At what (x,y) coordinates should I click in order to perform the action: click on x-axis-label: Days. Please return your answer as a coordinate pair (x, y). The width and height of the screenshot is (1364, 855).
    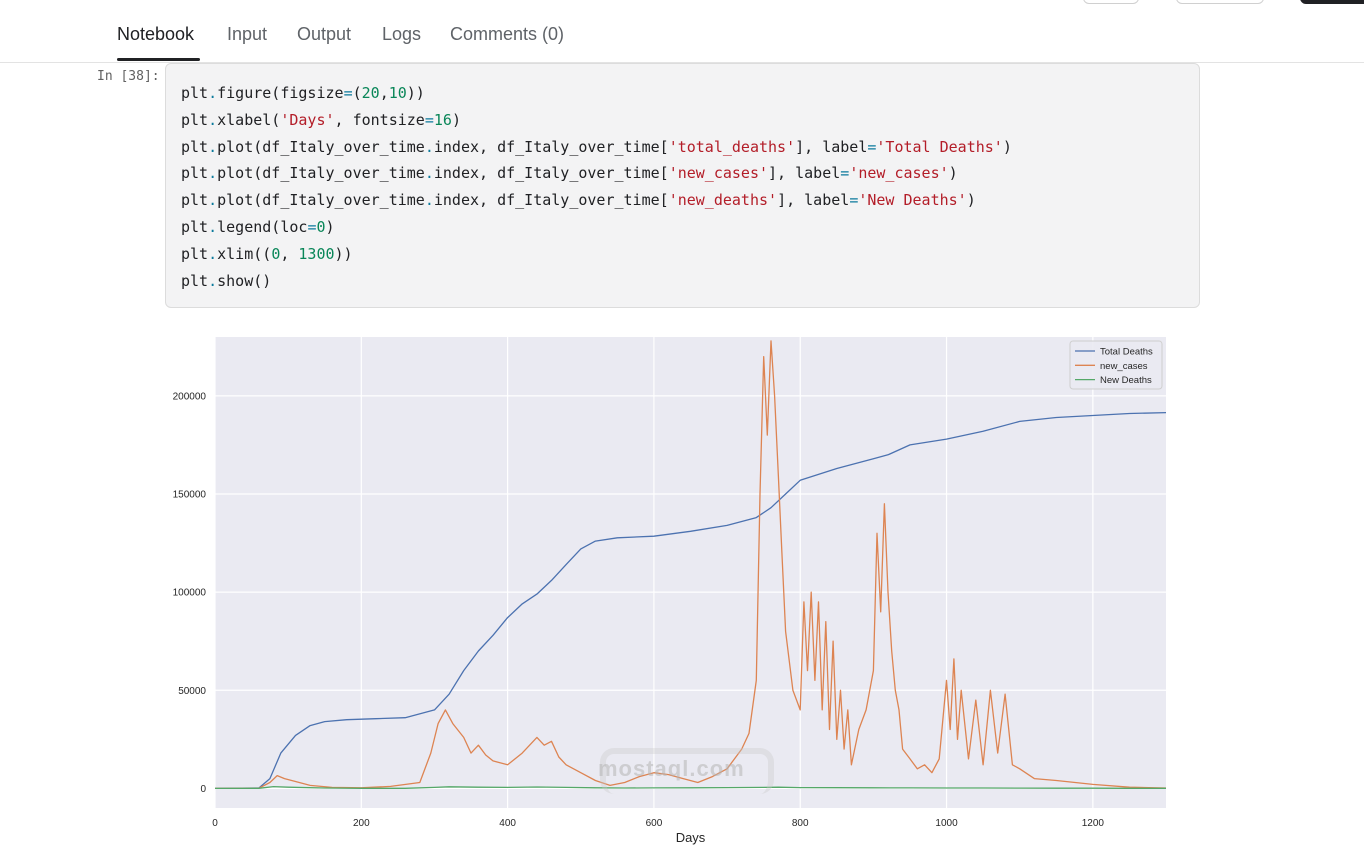
    Looking at the image, I should click on (691, 837).